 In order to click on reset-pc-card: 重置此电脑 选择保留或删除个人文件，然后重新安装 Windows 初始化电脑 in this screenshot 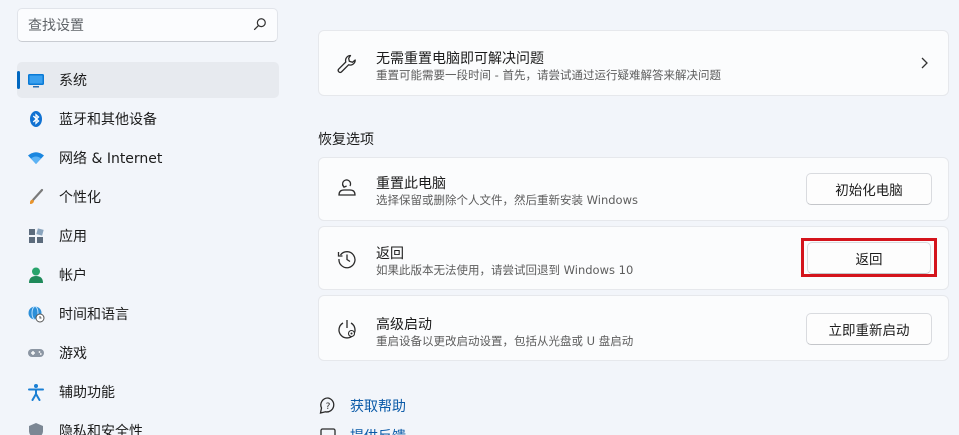, I will do `click(633, 189)`.